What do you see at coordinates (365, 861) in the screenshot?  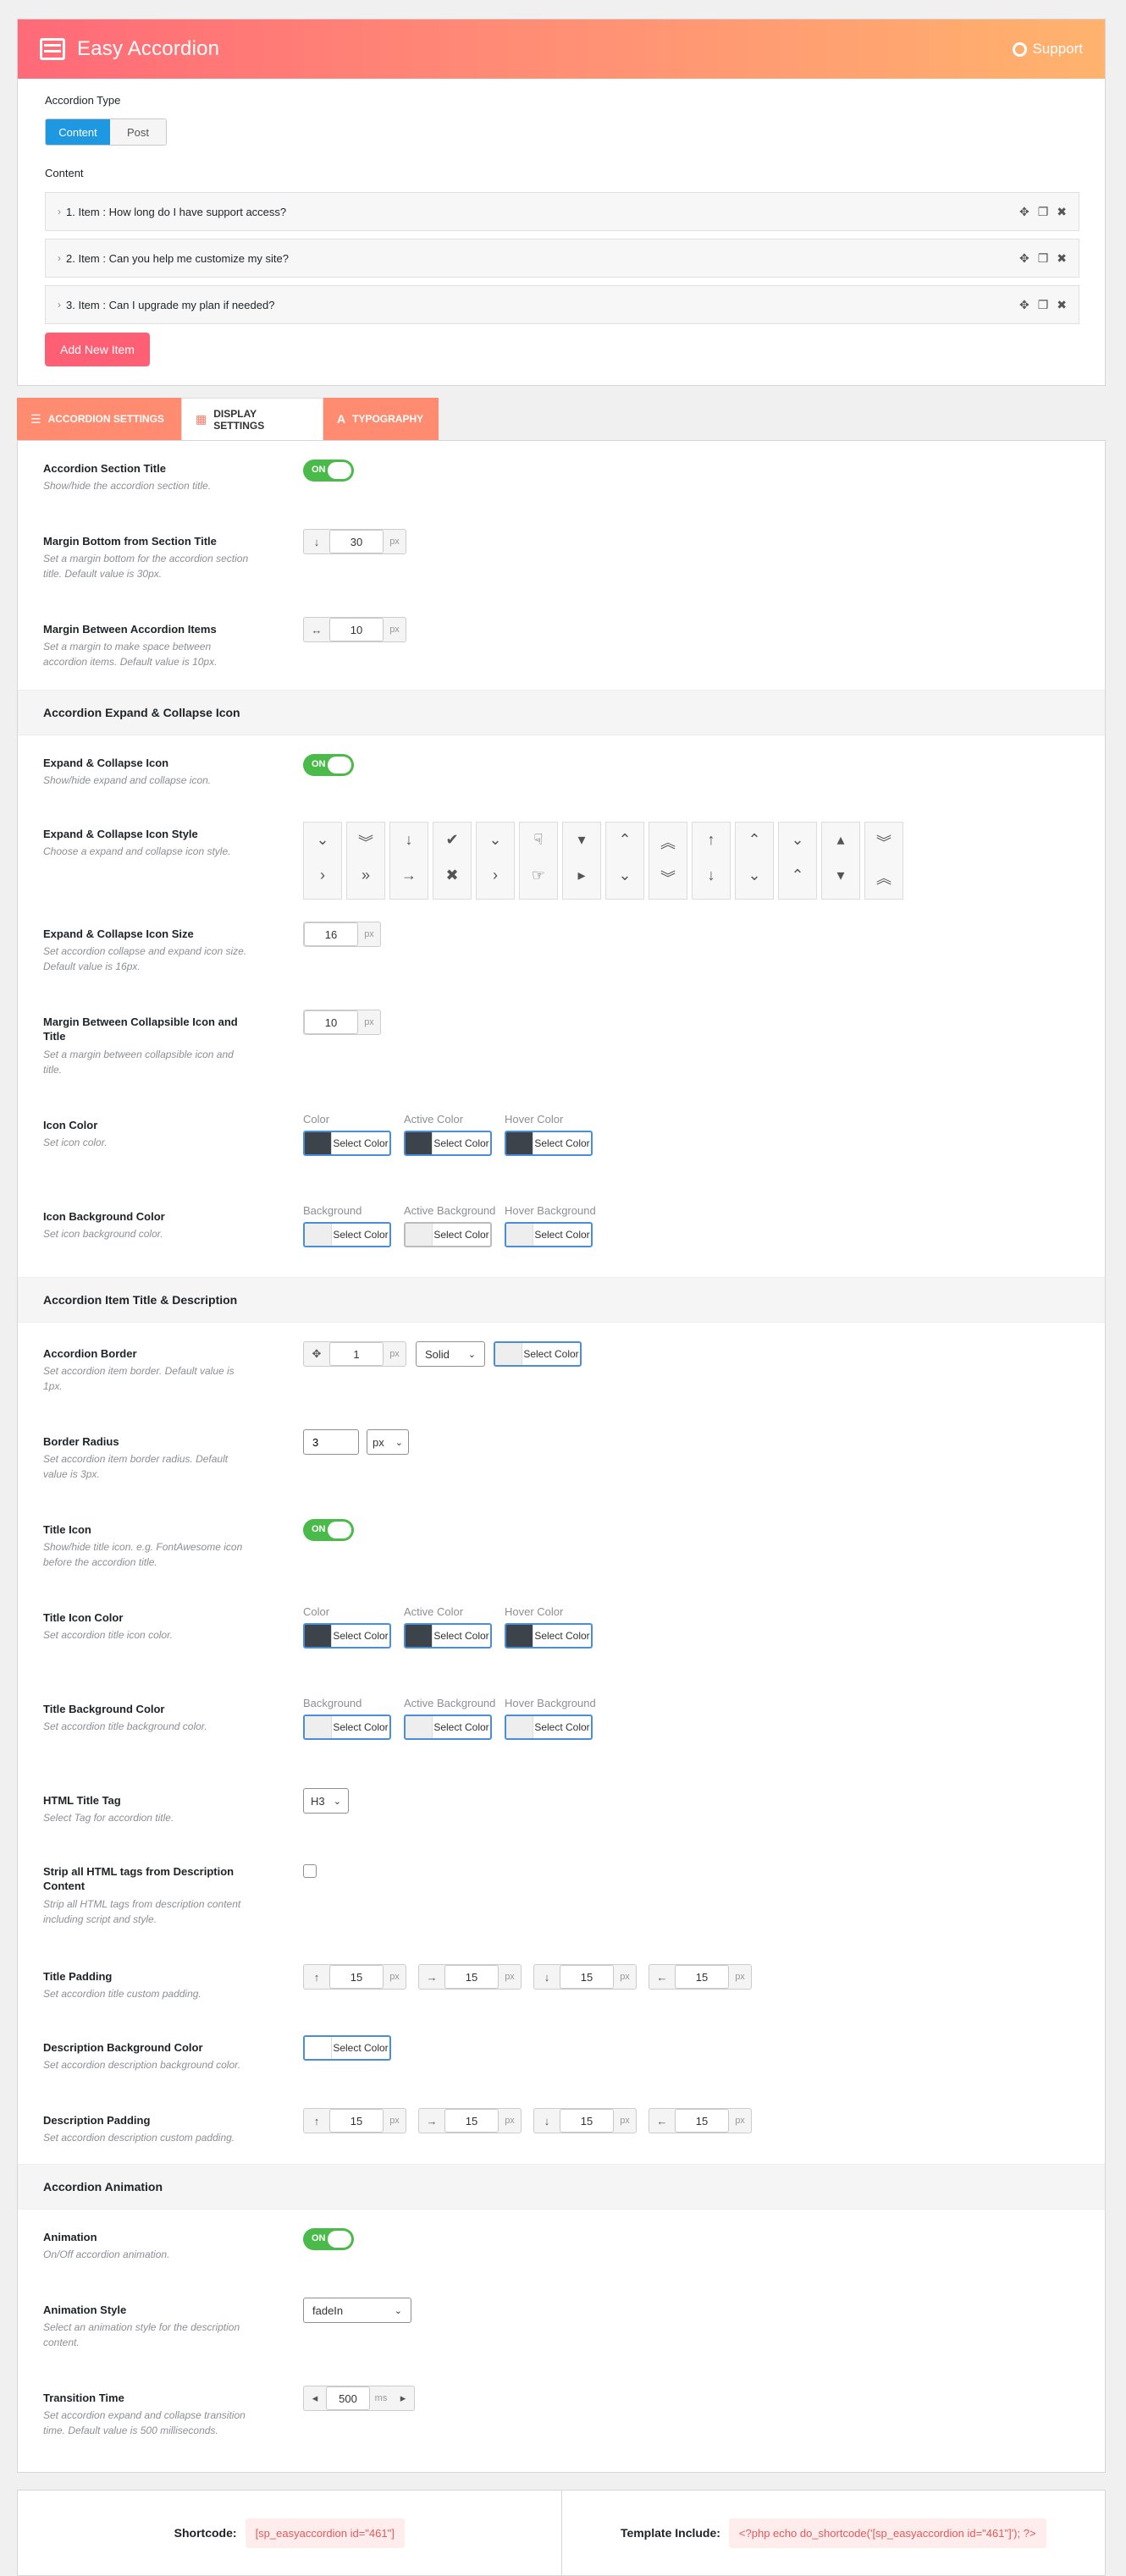 I see `icon-style-option: ︾»` at bounding box center [365, 861].